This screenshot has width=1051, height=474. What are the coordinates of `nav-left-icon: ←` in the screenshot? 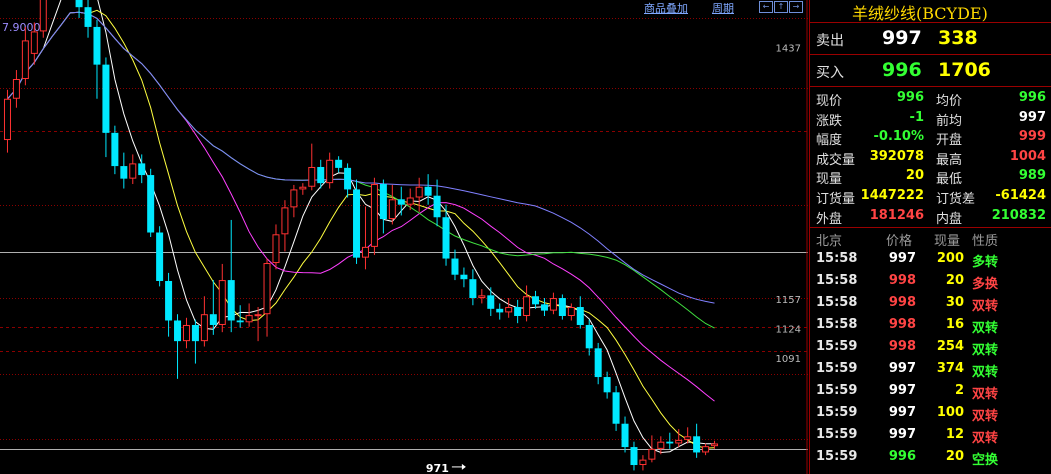 It's located at (766, 7).